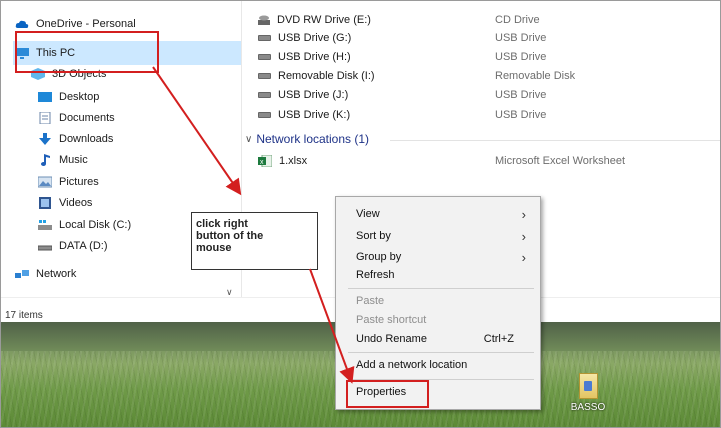 The width and height of the screenshot is (721, 428). Describe the element at coordinates (197, 131) in the screenshot. I see `arrow-to-content-area` at that location.